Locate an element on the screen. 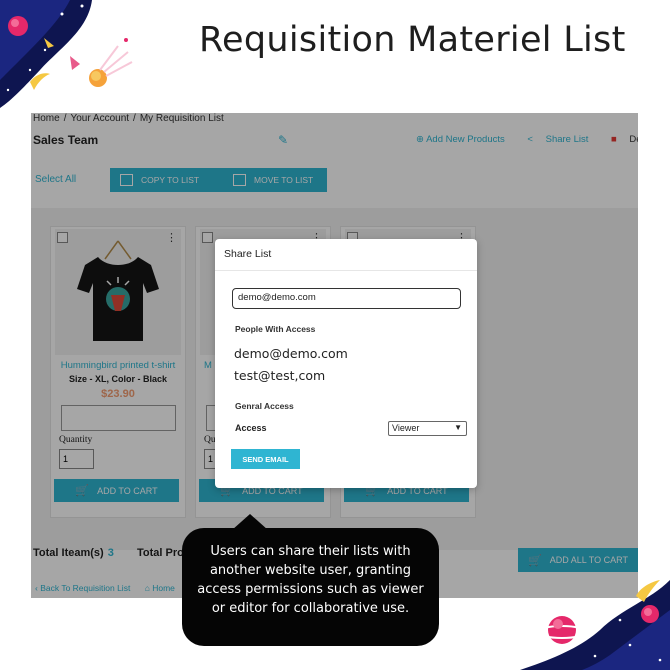 The image size is (670, 670). access-select: Viewer ▼ is located at coordinates (427, 428).